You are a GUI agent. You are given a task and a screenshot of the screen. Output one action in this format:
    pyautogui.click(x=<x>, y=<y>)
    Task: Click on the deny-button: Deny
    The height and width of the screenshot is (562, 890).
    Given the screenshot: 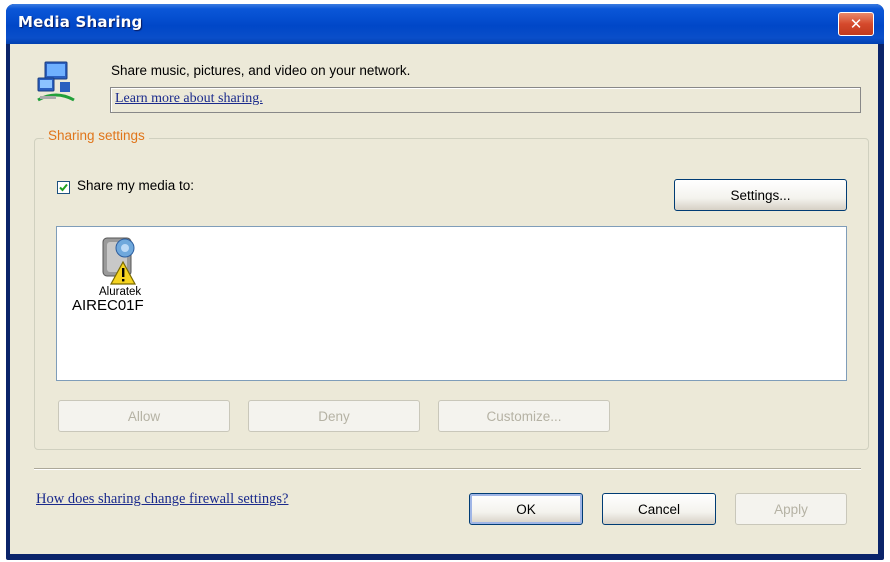 What is the action you would take?
    pyautogui.click(x=334, y=416)
    